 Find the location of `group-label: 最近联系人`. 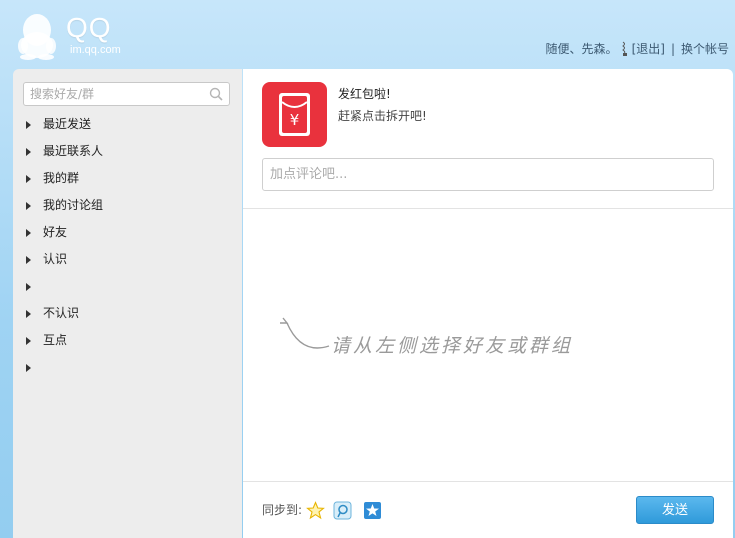

group-label: 最近联系人 is located at coordinates (73, 151).